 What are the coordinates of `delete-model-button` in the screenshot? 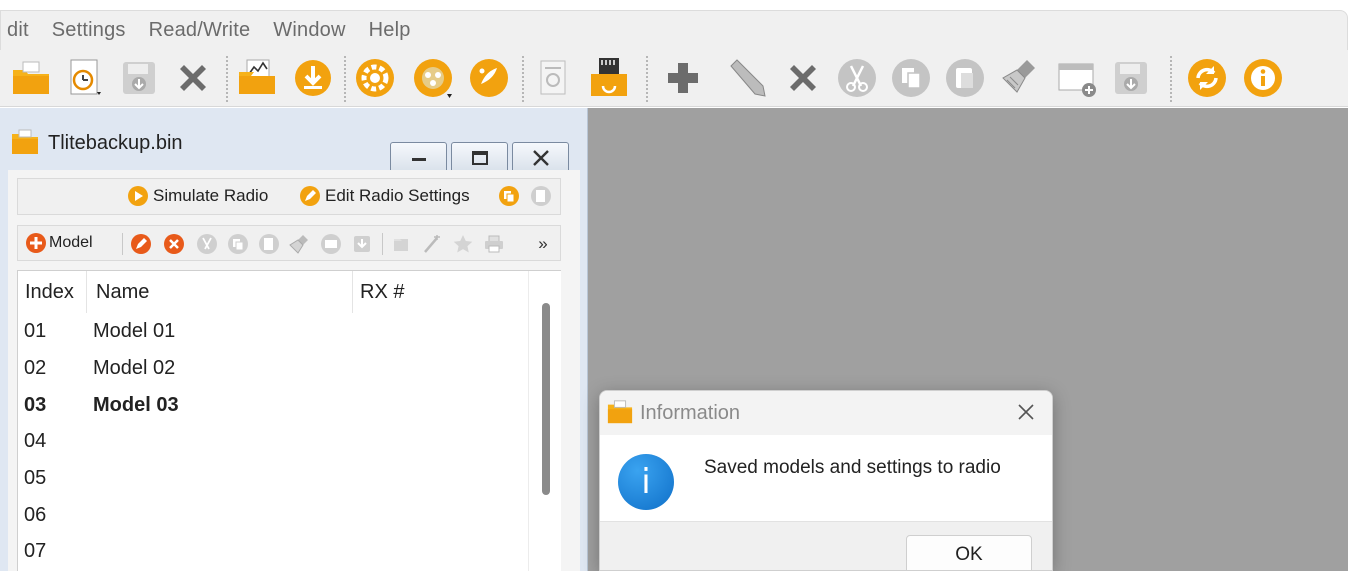 It's located at (174, 244).